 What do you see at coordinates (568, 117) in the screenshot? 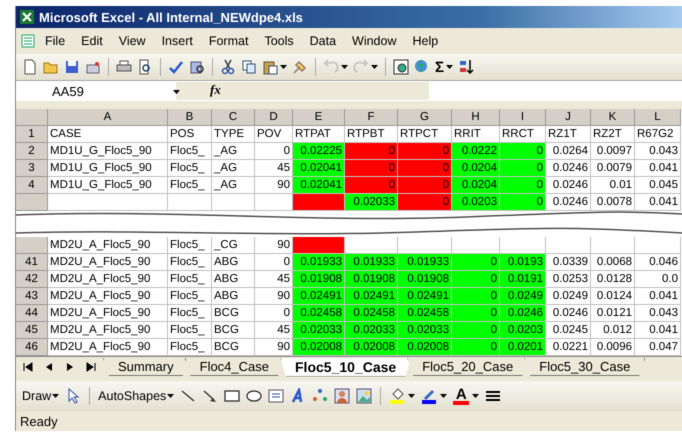
I see `column-header: J` at bounding box center [568, 117].